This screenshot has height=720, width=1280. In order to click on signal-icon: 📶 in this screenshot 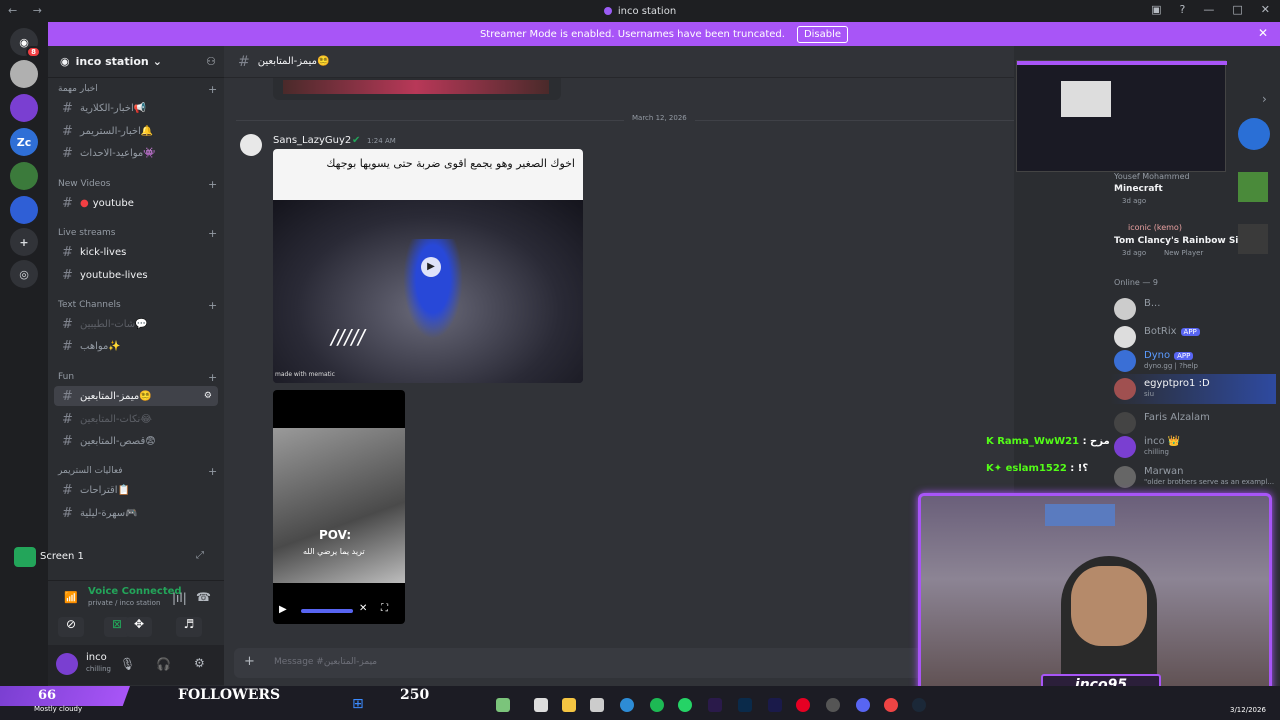, I will do `click(71, 597)`.